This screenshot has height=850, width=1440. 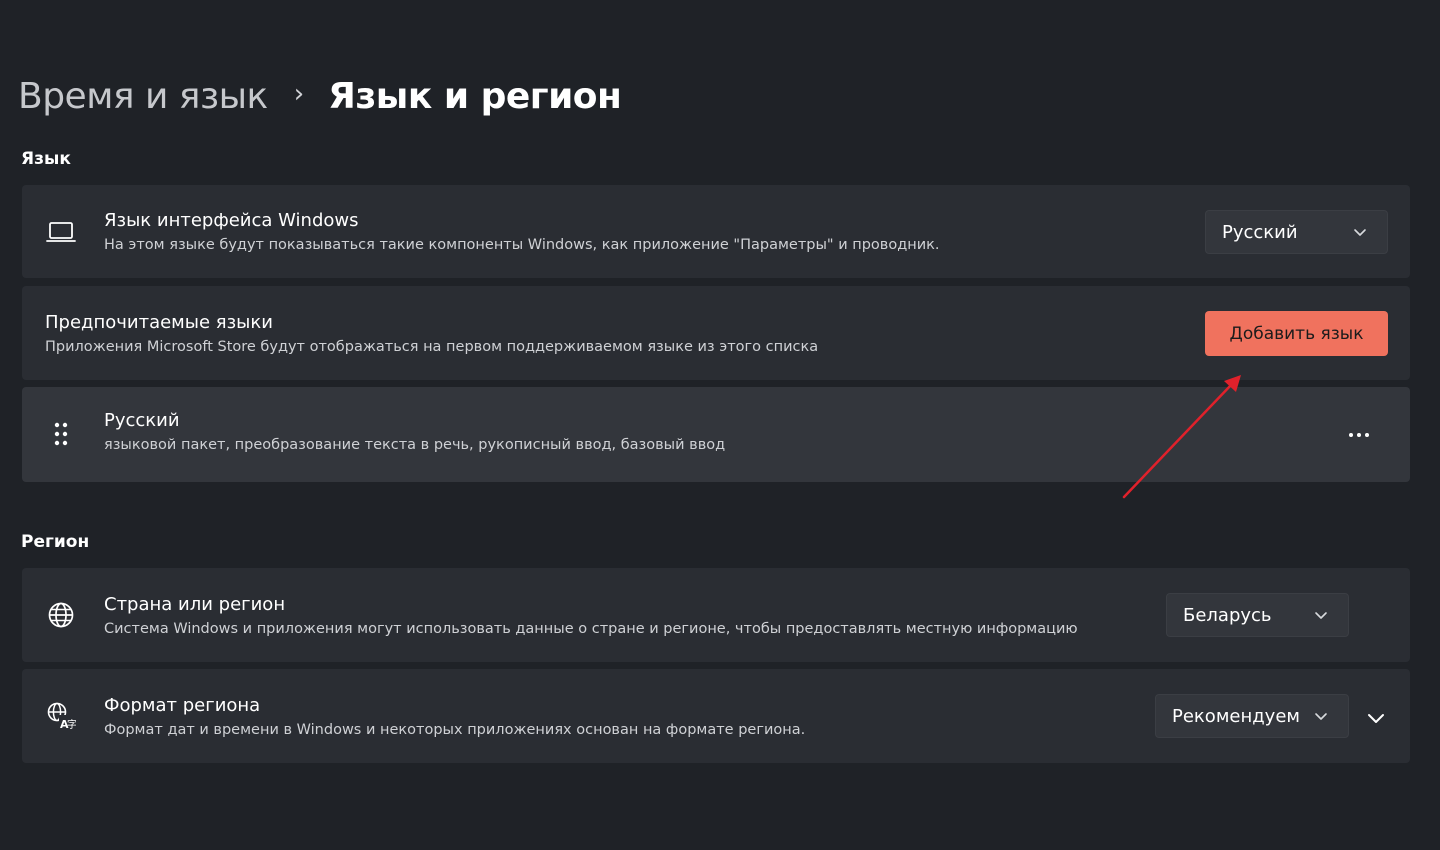 What do you see at coordinates (61, 434) in the screenshot?
I see `drag-handle-icon` at bounding box center [61, 434].